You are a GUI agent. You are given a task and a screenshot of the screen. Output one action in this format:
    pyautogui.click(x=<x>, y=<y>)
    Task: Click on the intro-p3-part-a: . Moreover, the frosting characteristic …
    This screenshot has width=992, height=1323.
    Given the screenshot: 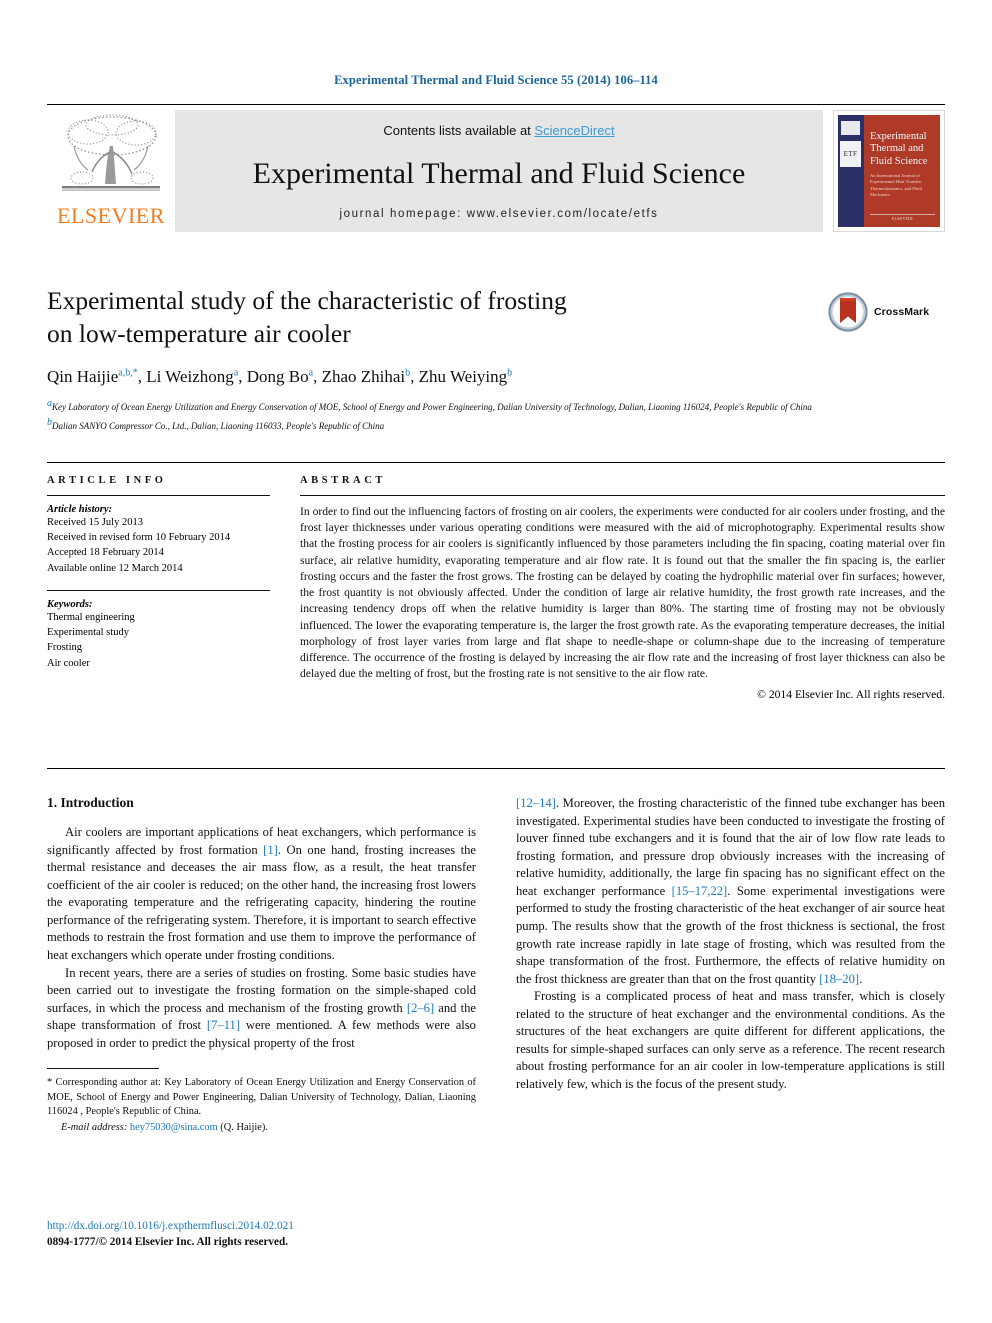 What is the action you would take?
    pyautogui.click(x=730, y=847)
    